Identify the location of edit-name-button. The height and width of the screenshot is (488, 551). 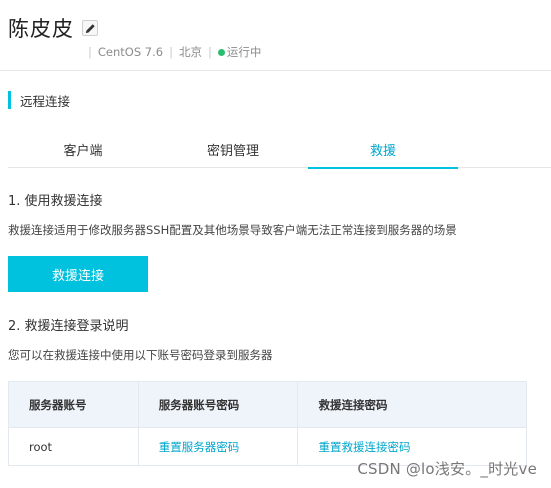
(90, 28).